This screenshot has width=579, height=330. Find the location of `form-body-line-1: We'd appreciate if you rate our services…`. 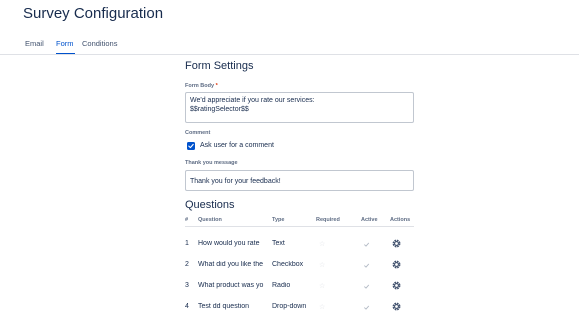

form-body-line-1: We'd appreciate if you rate our services… is located at coordinates (252, 100).